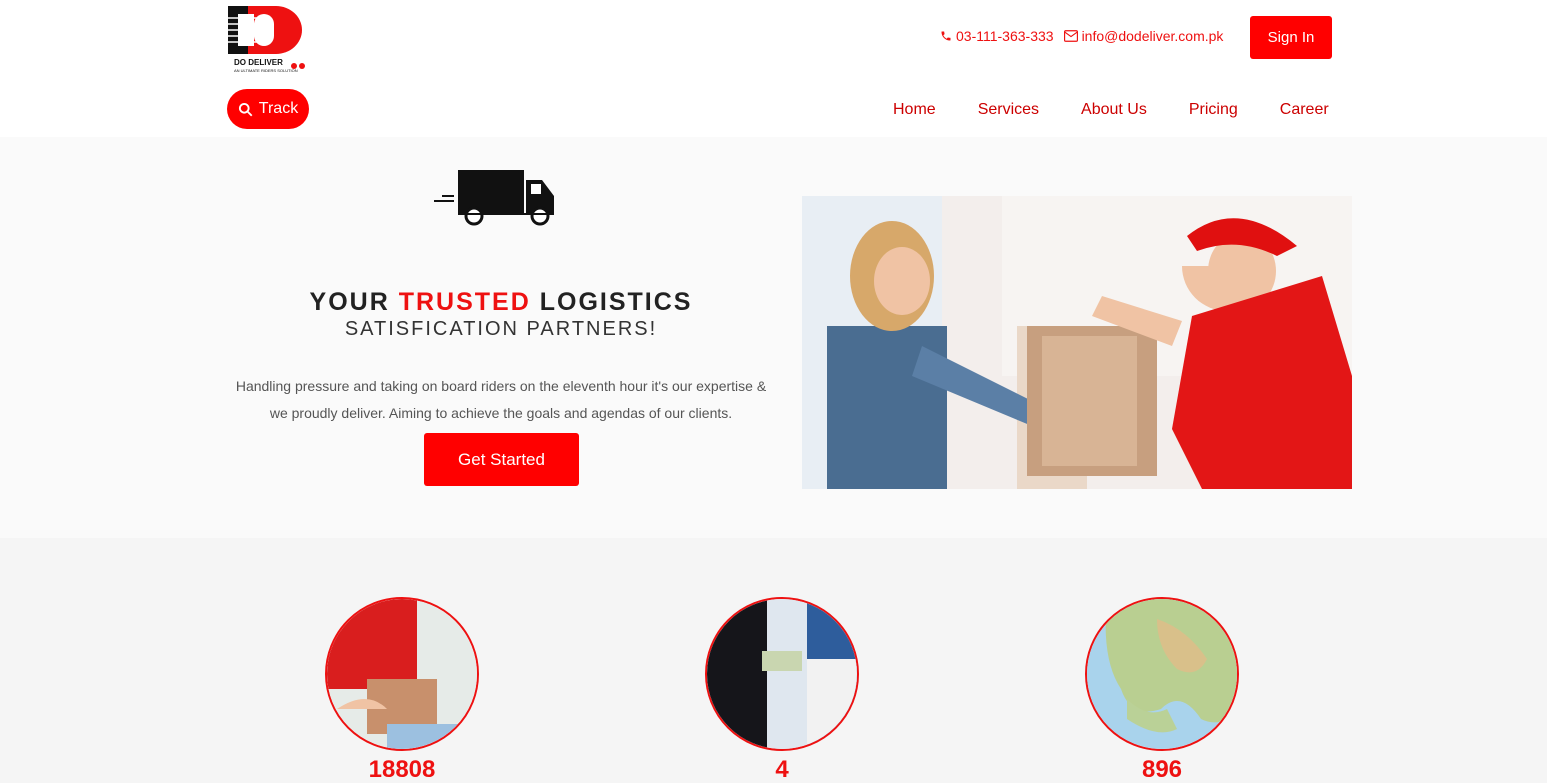 The width and height of the screenshot is (1547, 783). I want to click on nav-home: Home, so click(914, 110).